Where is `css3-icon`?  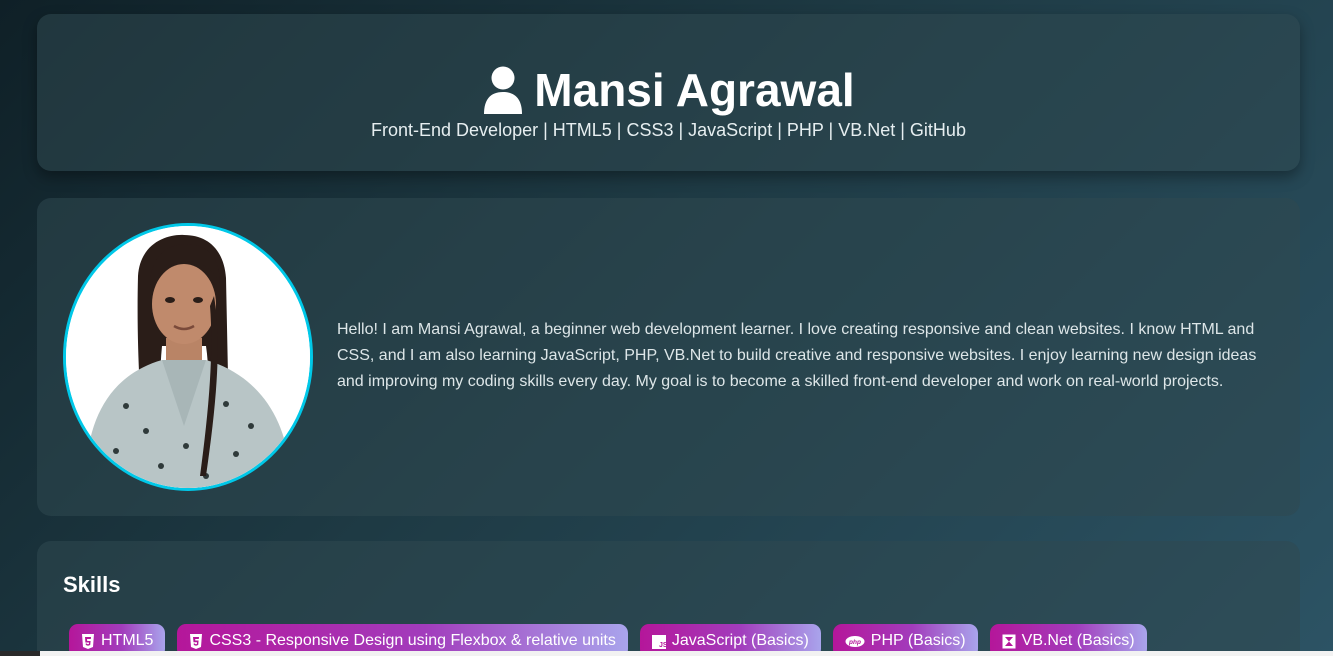 css3-icon is located at coordinates (196, 641).